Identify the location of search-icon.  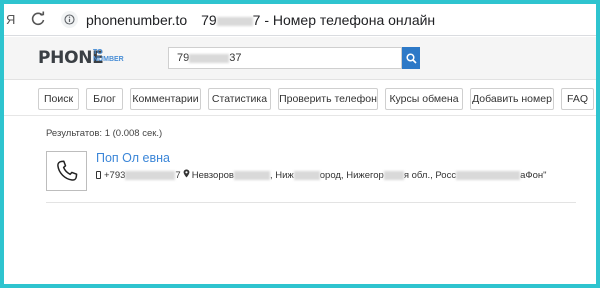
(411, 58).